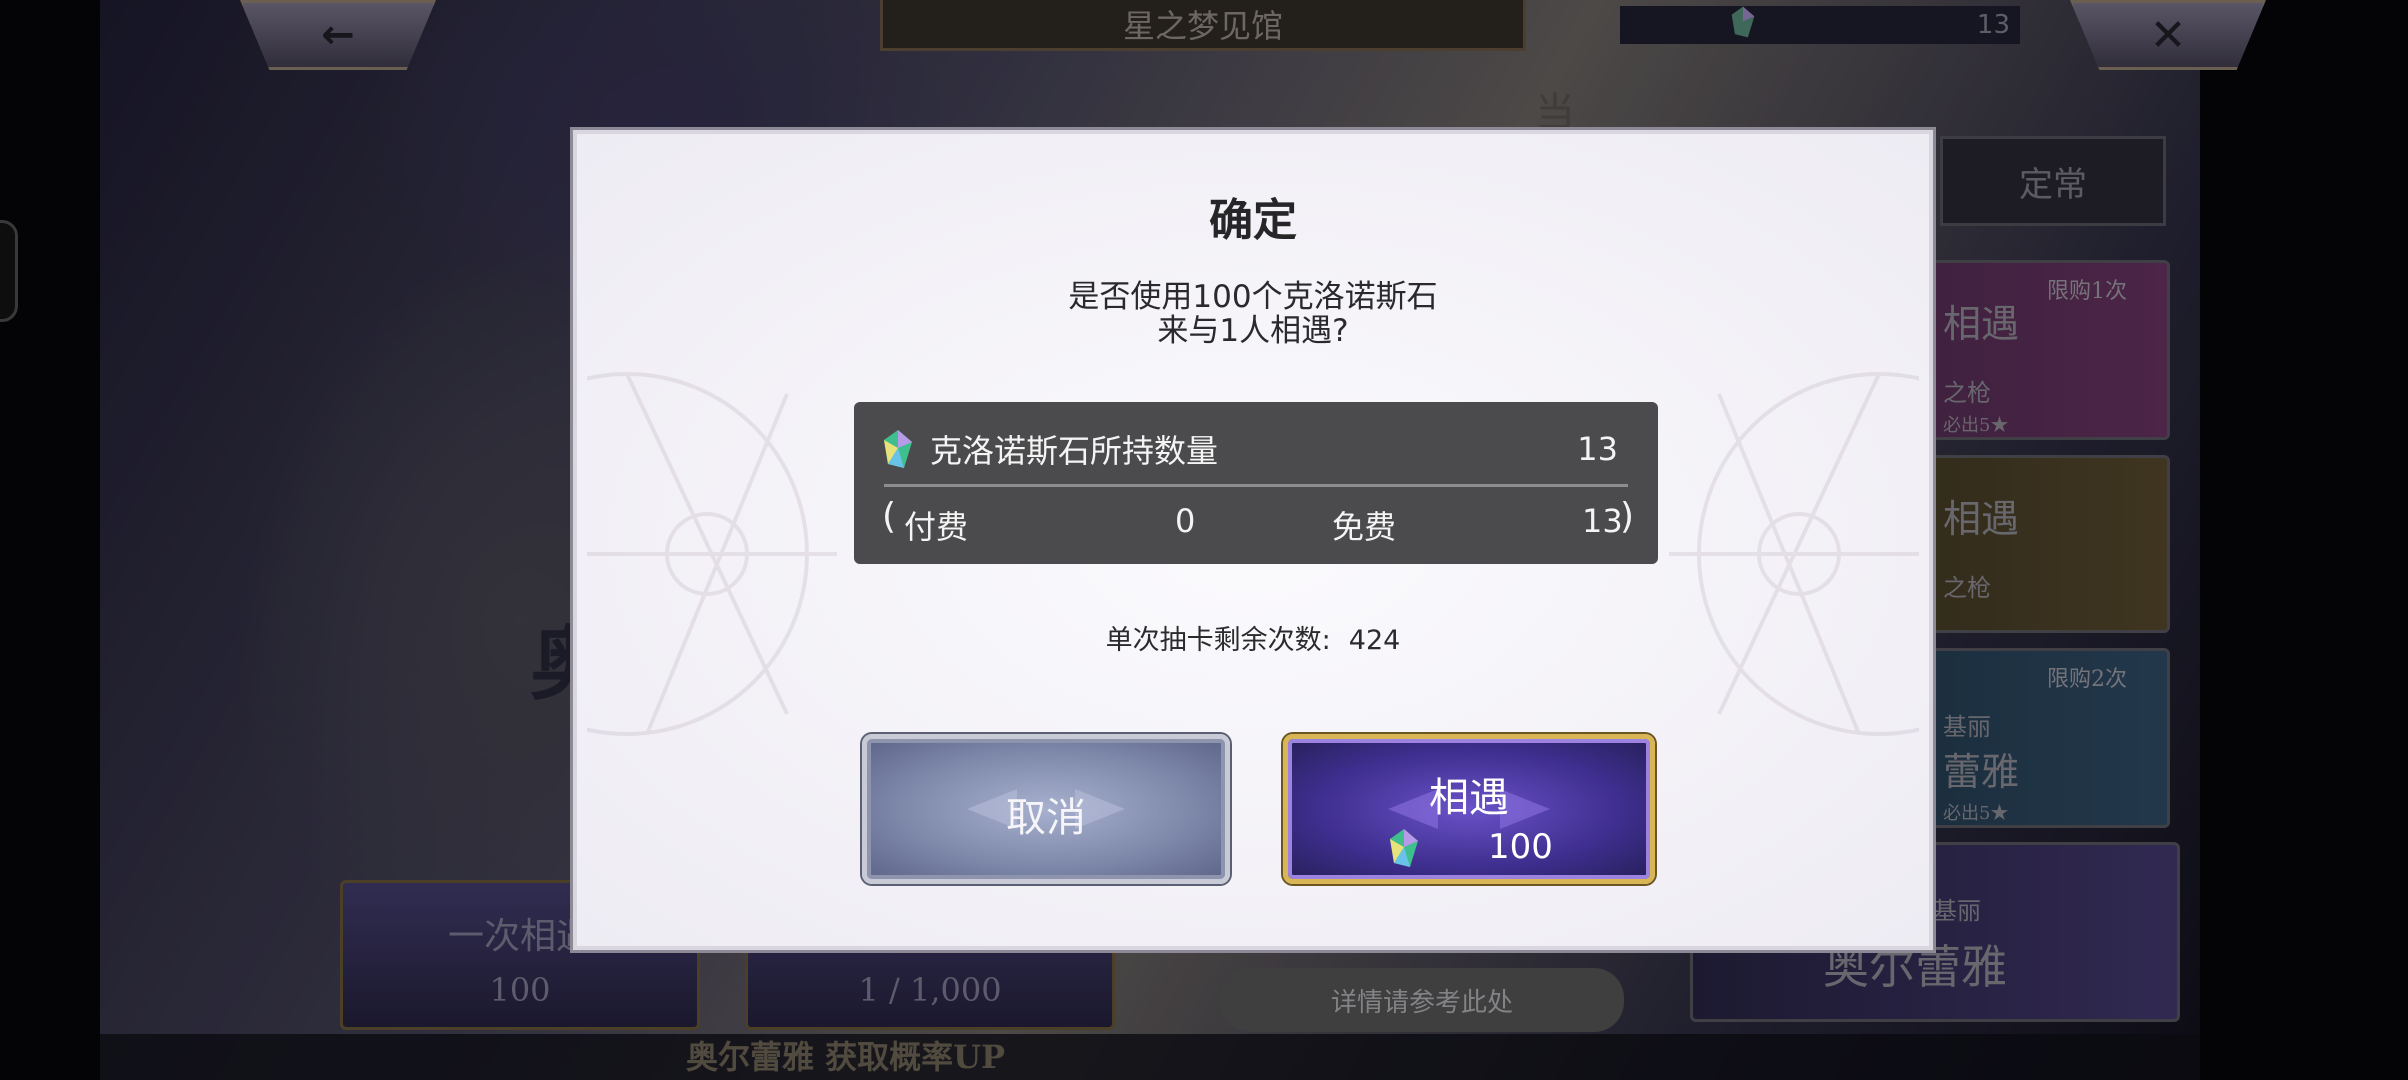 This screenshot has height=1080, width=2408. What do you see at coordinates (1250, 449) in the screenshot?
I see `stone-total-row: 克洛诺斯石所持数量 13` at bounding box center [1250, 449].